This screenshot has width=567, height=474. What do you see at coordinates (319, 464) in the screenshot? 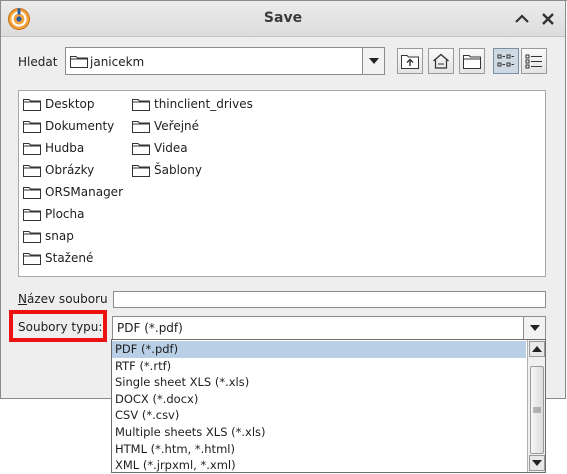
I see `file-type-option: XML (*.jrpxml, *.xml)` at bounding box center [319, 464].